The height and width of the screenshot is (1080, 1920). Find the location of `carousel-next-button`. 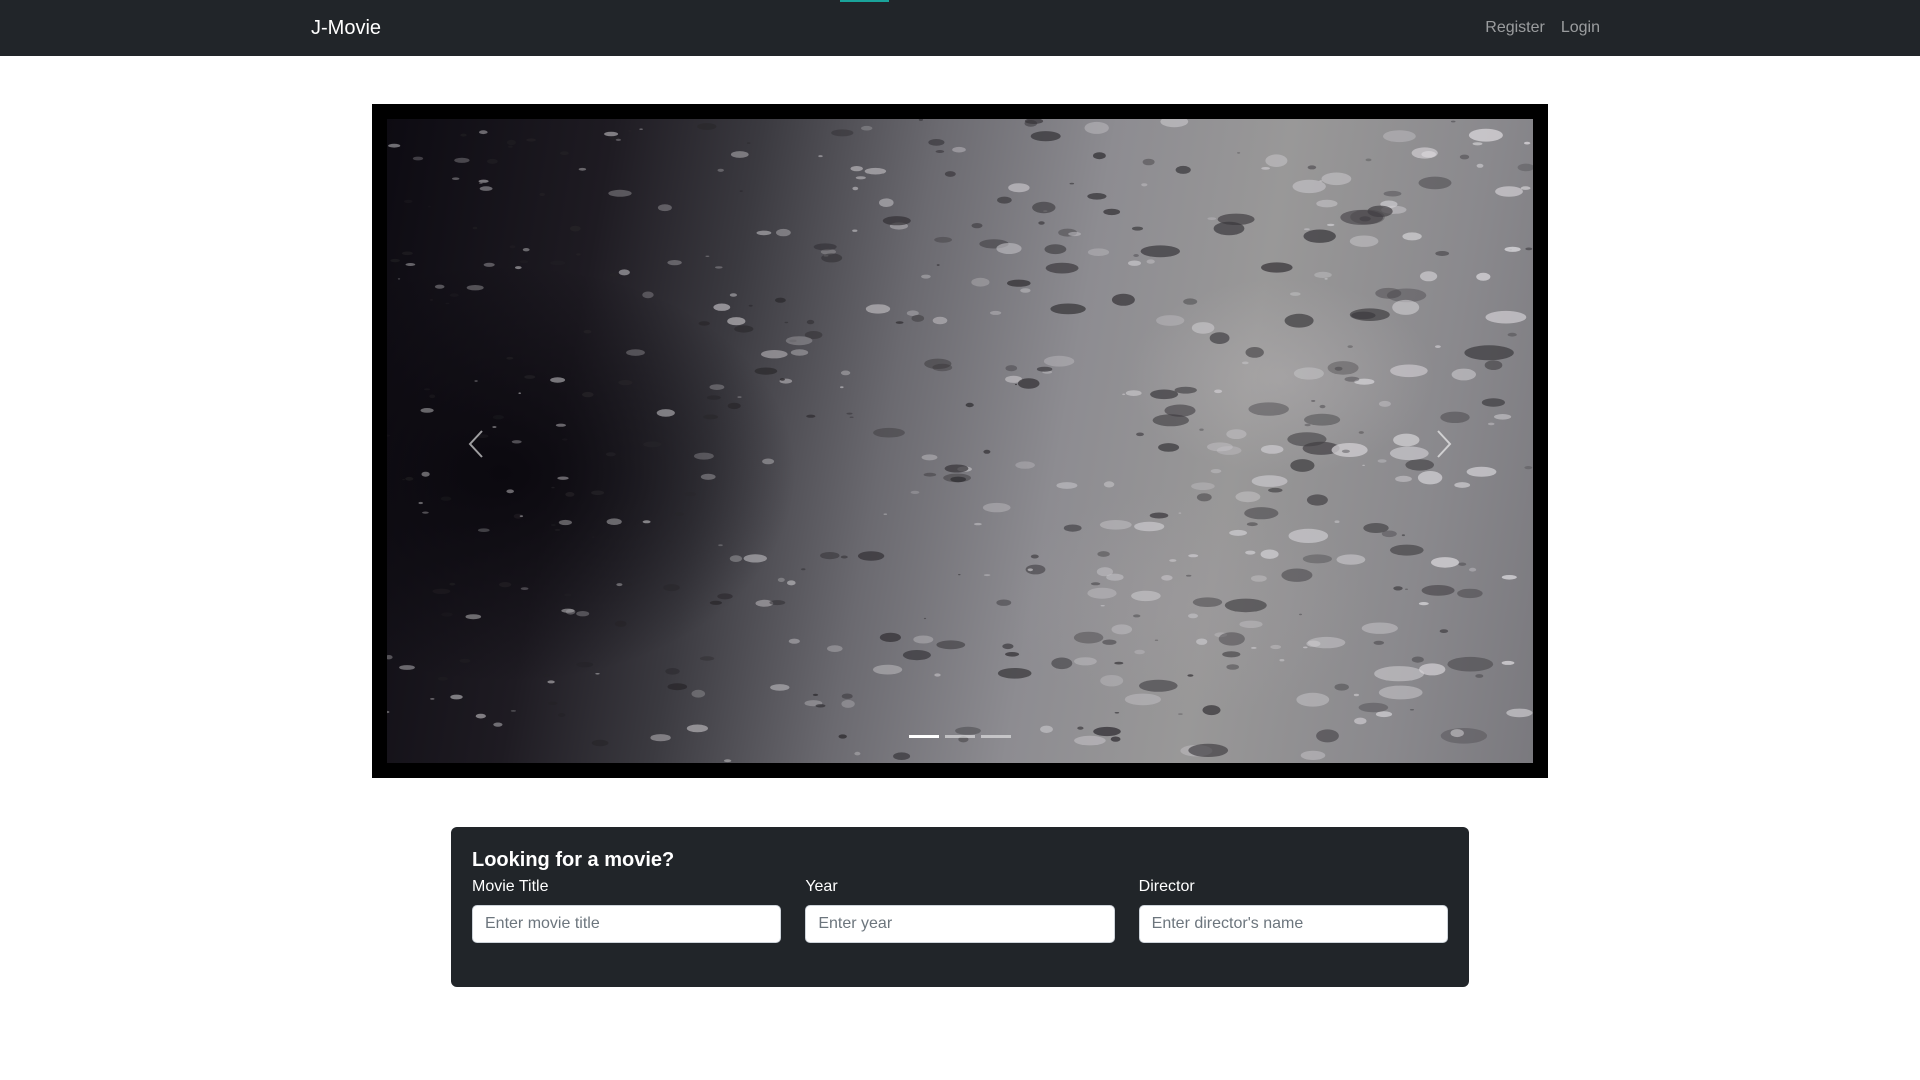

carousel-next-button is located at coordinates (1443, 444).